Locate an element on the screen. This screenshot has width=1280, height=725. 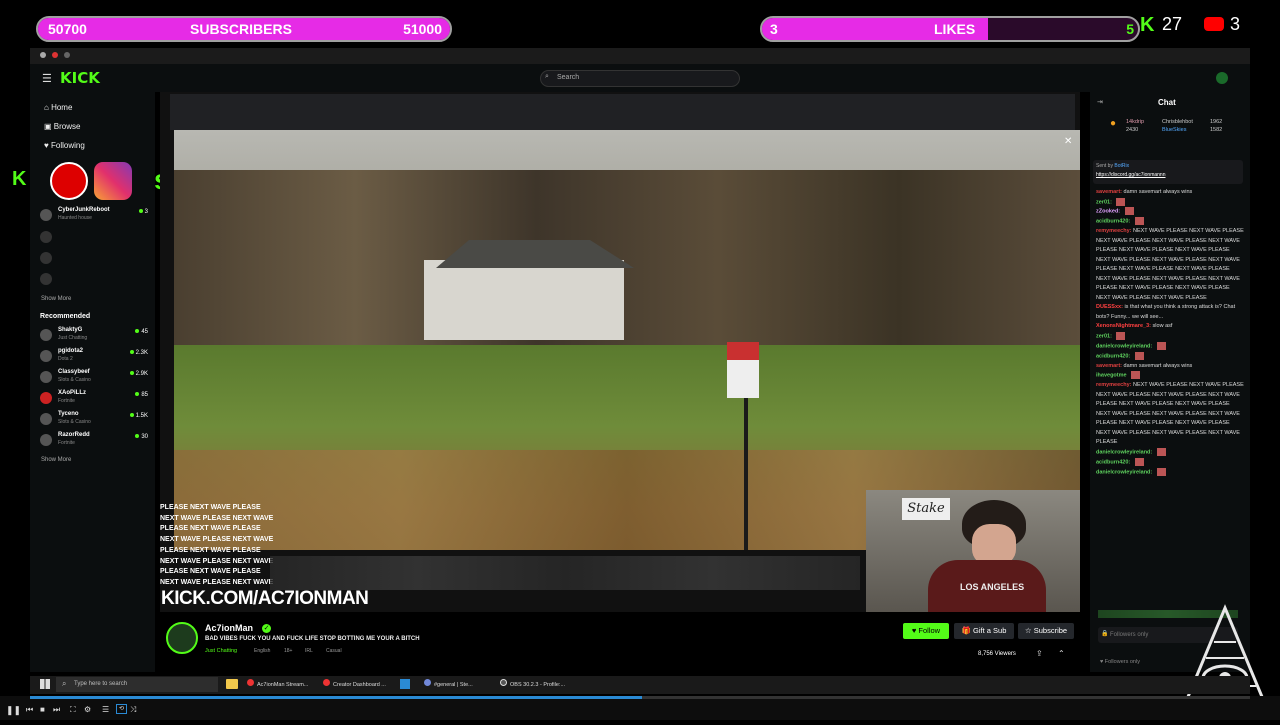
stream-tag: English is located at coordinates (262, 651).